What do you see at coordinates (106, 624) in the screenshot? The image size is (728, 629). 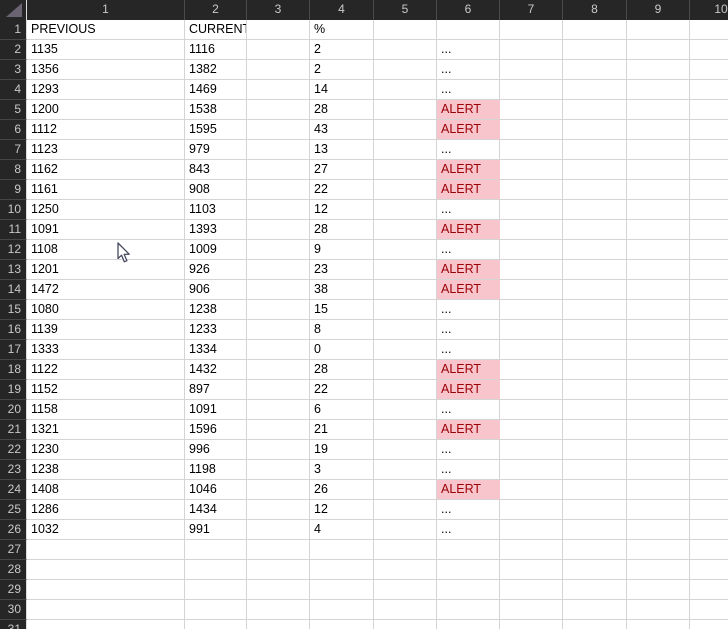 I see `cell-r31c1` at bounding box center [106, 624].